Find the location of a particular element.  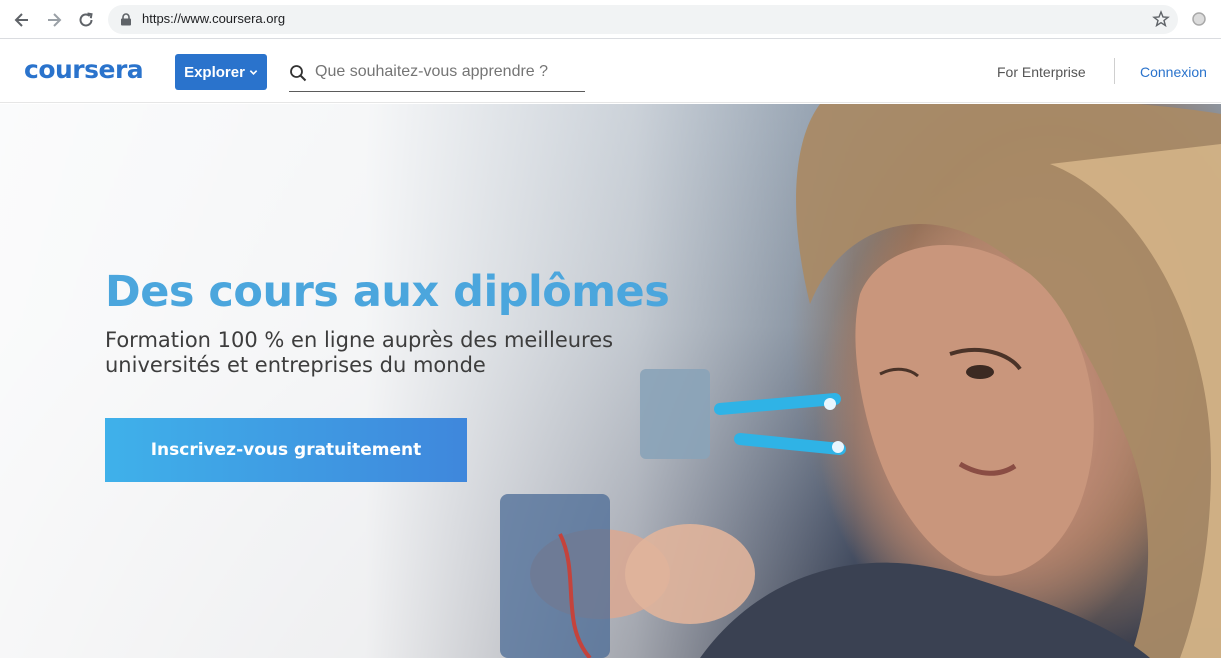

reload-icon is located at coordinates (86, 19).